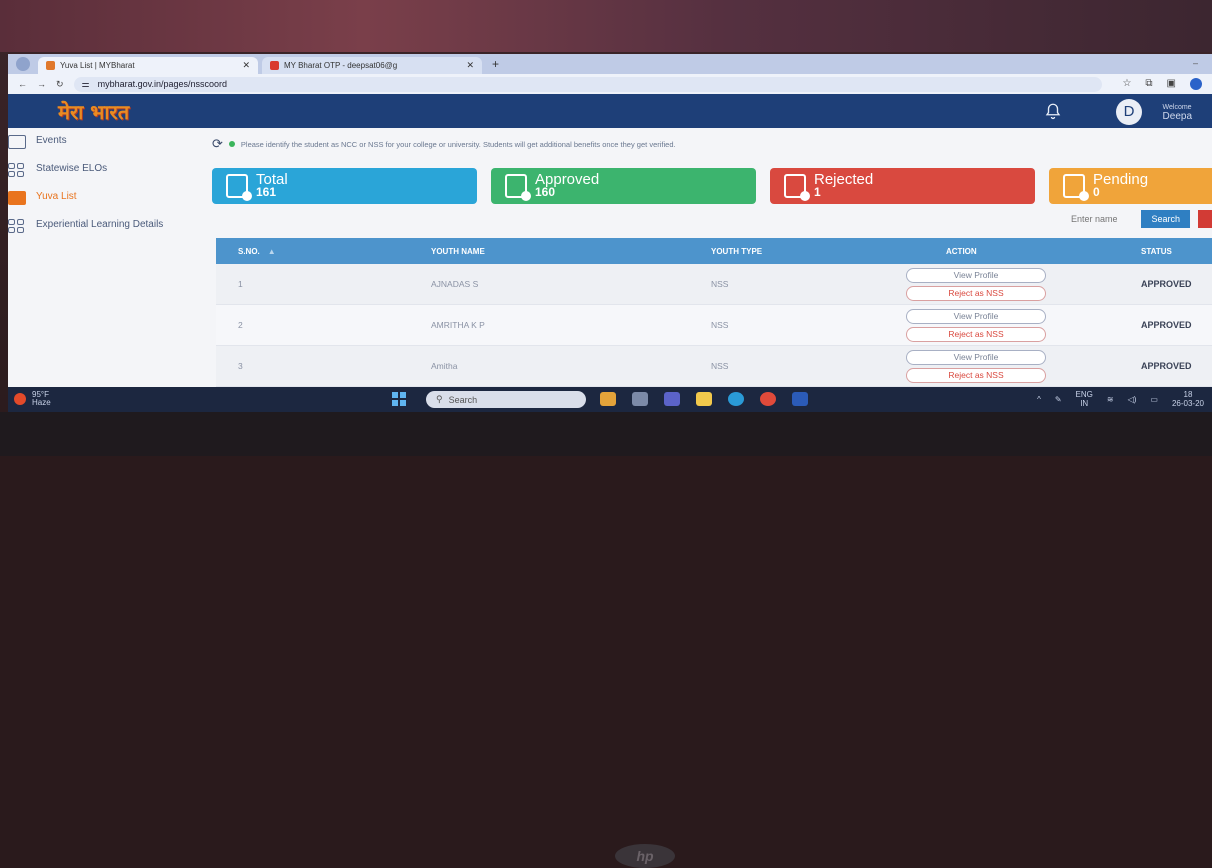  I want to click on taskbar-search-label: Search, so click(463, 399).